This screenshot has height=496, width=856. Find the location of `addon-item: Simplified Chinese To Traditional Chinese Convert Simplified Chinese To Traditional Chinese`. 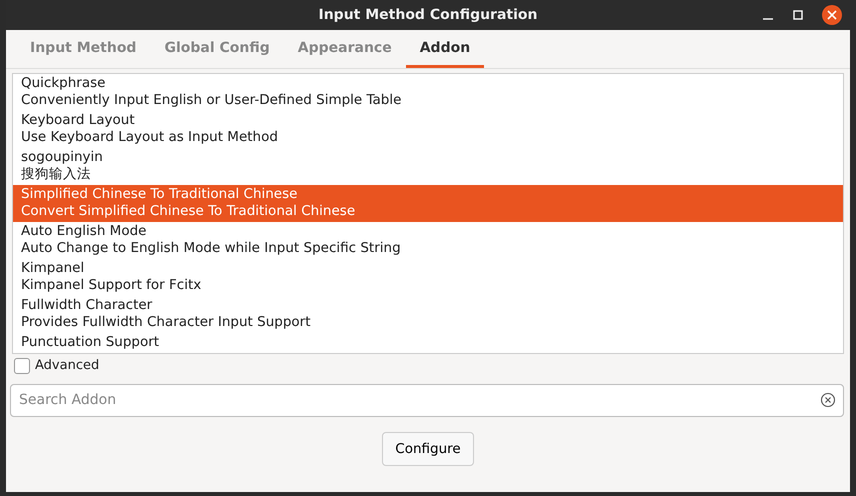

addon-item: Simplified Chinese To Traditional Chinese Convert Simplified Chinese To Traditional Chinese is located at coordinates (428, 203).